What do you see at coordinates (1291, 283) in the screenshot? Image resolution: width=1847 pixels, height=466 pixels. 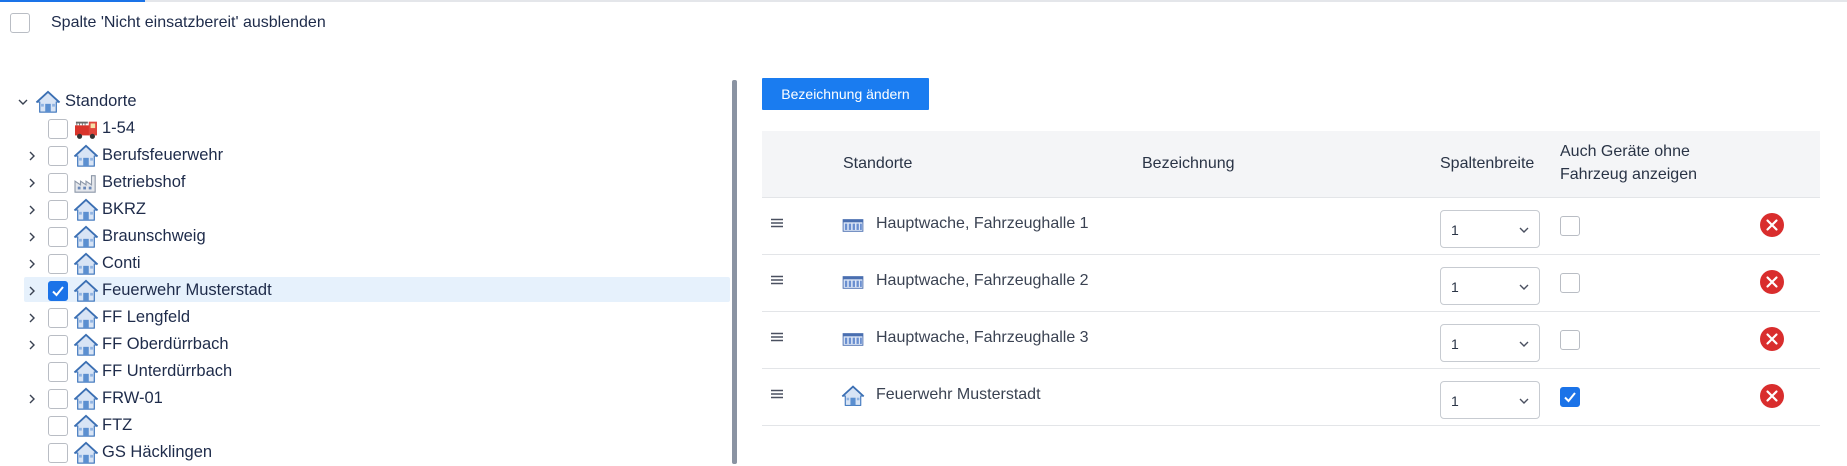 I see `table-row: Hauptwache, Fahrzeughalle 2 1` at bounding box center [1291, 283].